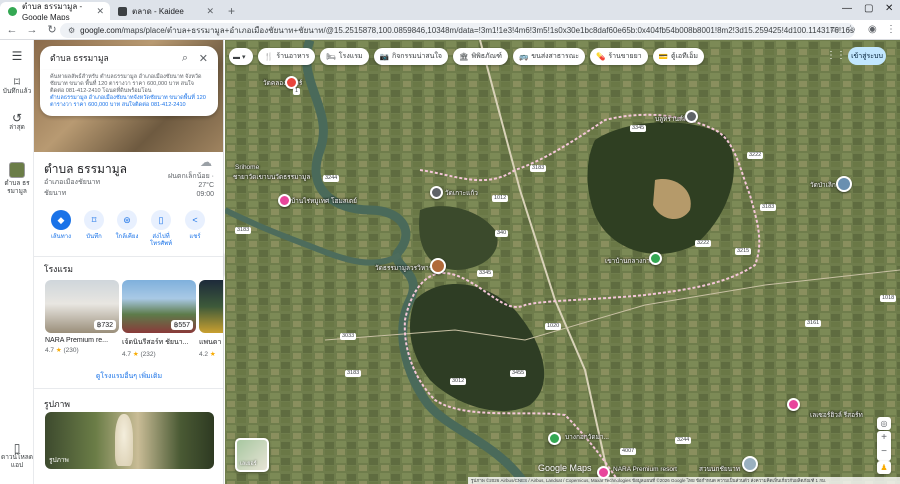 This screenshot has width=900, height=484. Describe the element at coordinates (889, 8) in the screenshot. I see `window-close-icon: ✕` at that location.